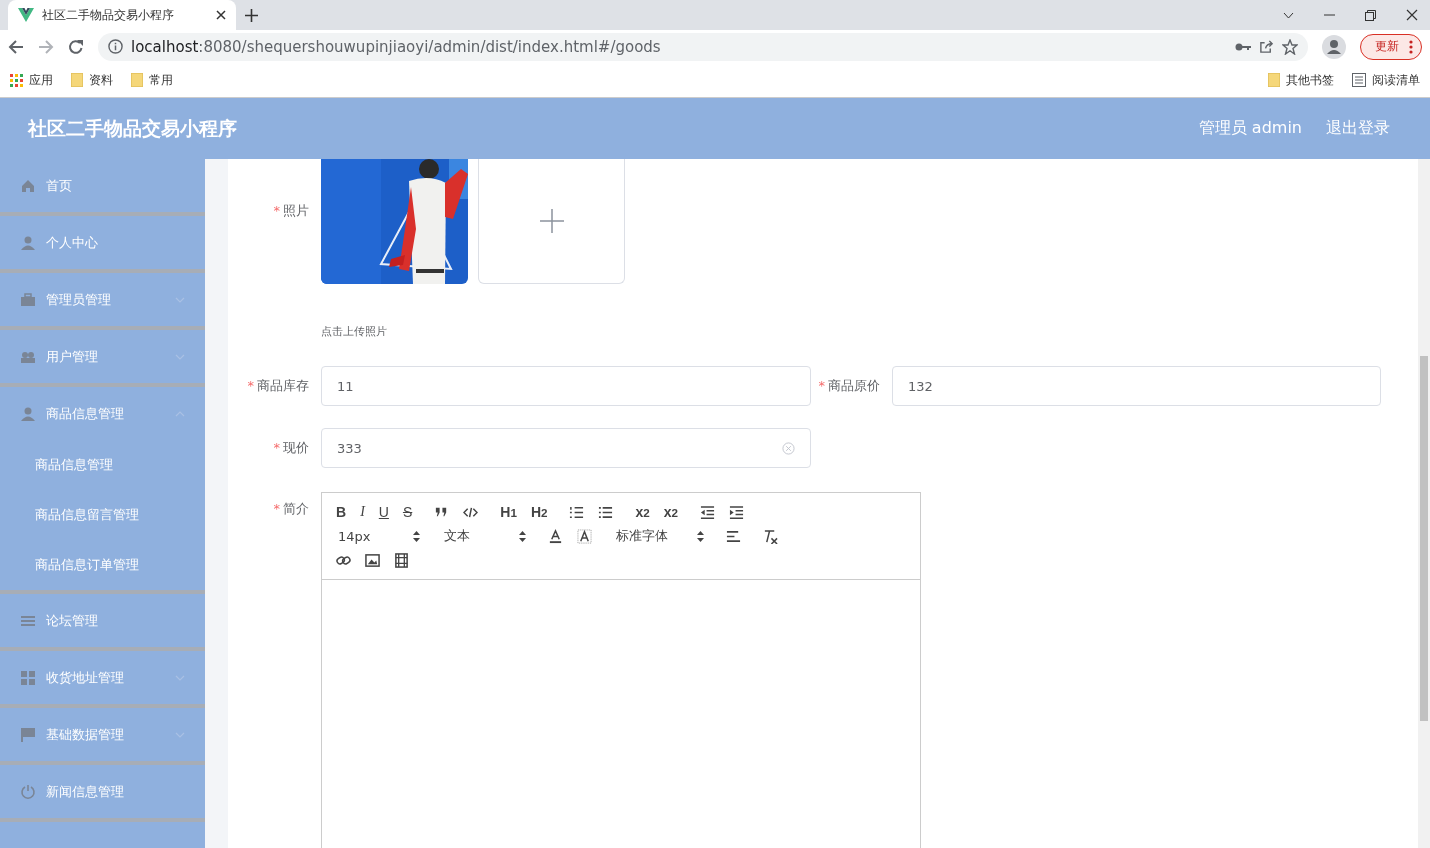 The image size is (1430, 848). I want to click on user-label: 管理员 admin, so click(1250, 128).